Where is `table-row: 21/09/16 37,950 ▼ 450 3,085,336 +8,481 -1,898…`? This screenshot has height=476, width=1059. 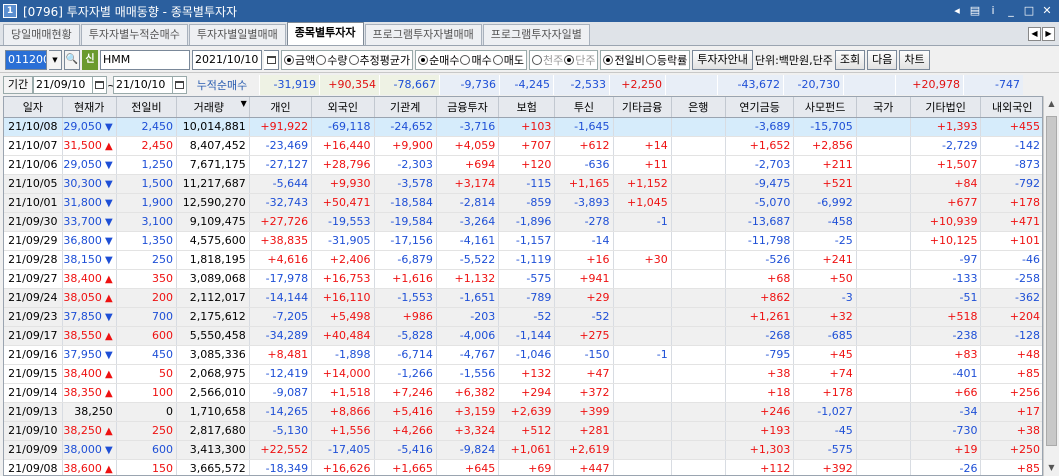 table-row: 21/09/16 37,950 ▼ 450 3,085,336 +8,481 -1,898… is located at coordinates (523, 355).